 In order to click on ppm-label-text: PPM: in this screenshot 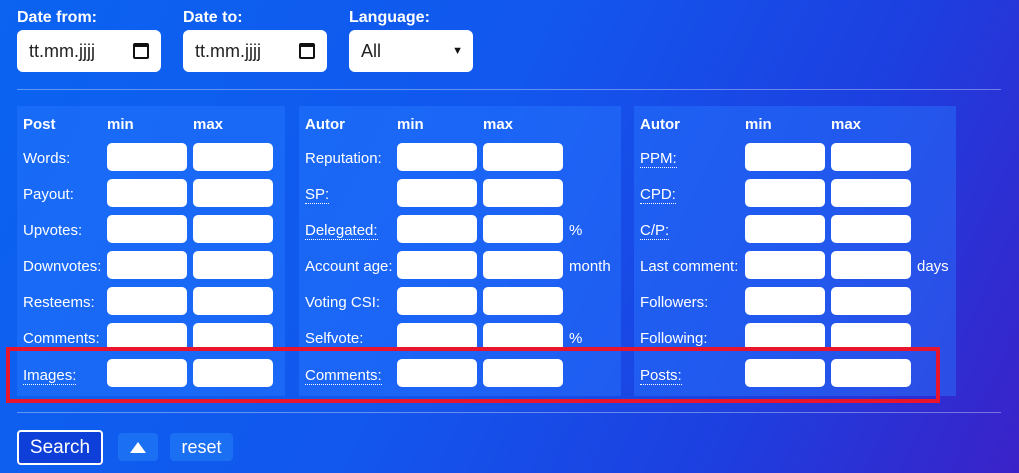, I will do `click(658, 159)`.